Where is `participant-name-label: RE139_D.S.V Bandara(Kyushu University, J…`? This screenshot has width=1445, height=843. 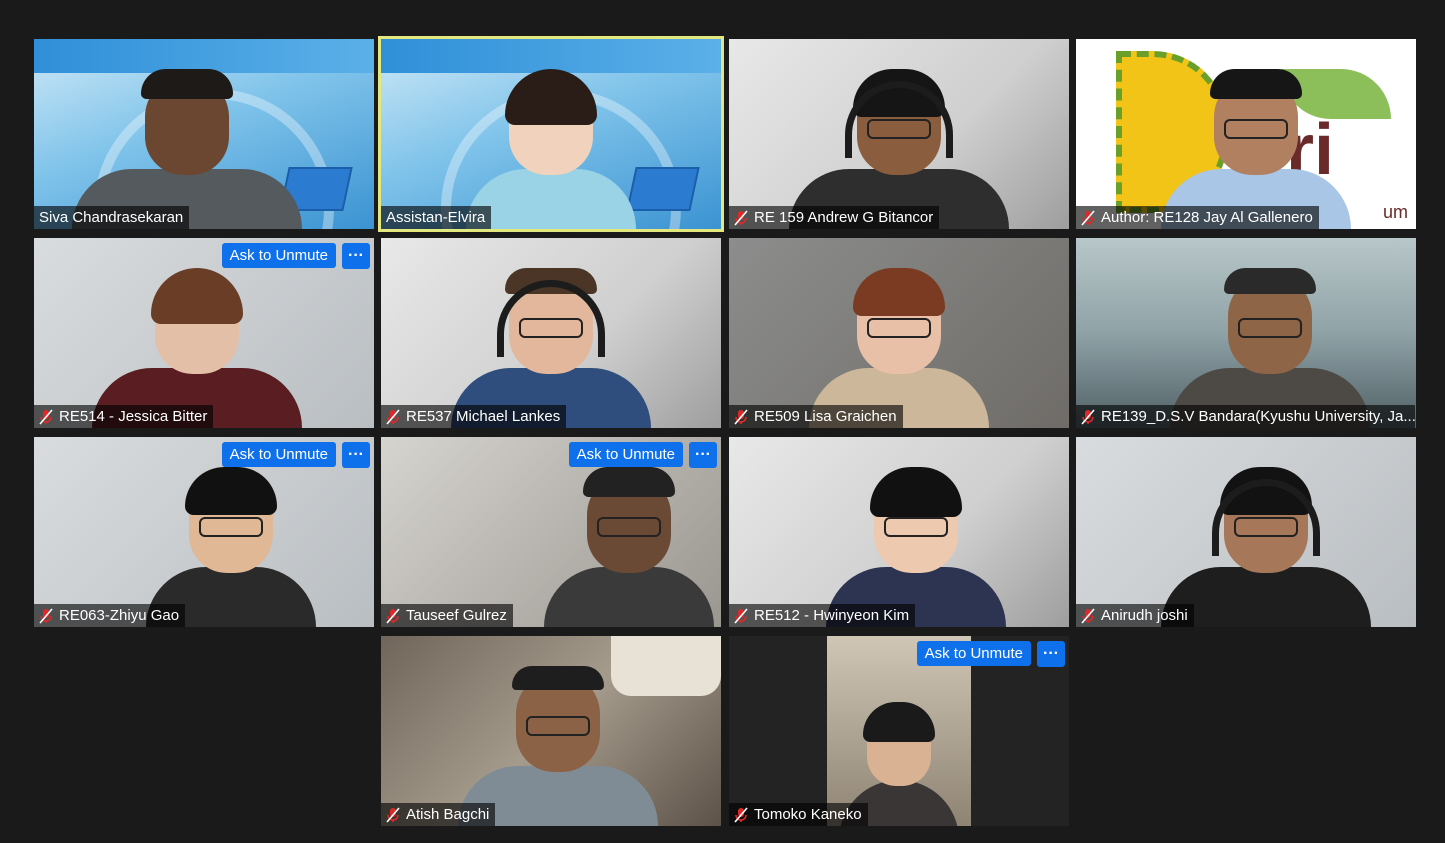
participant-name-label: RE139_D.S.V Bandara(Kyushu University, J… is located at coordinates (1245, 416).